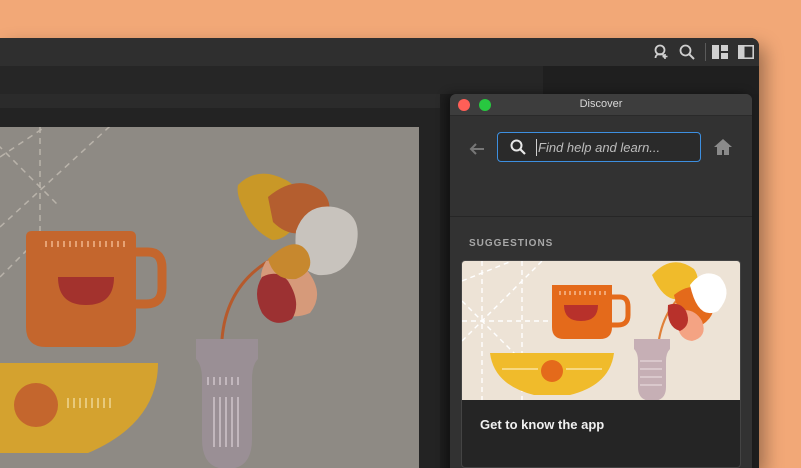 The image size is (801, 468). I want to click on back-arrow-icon, so click(477, 149).